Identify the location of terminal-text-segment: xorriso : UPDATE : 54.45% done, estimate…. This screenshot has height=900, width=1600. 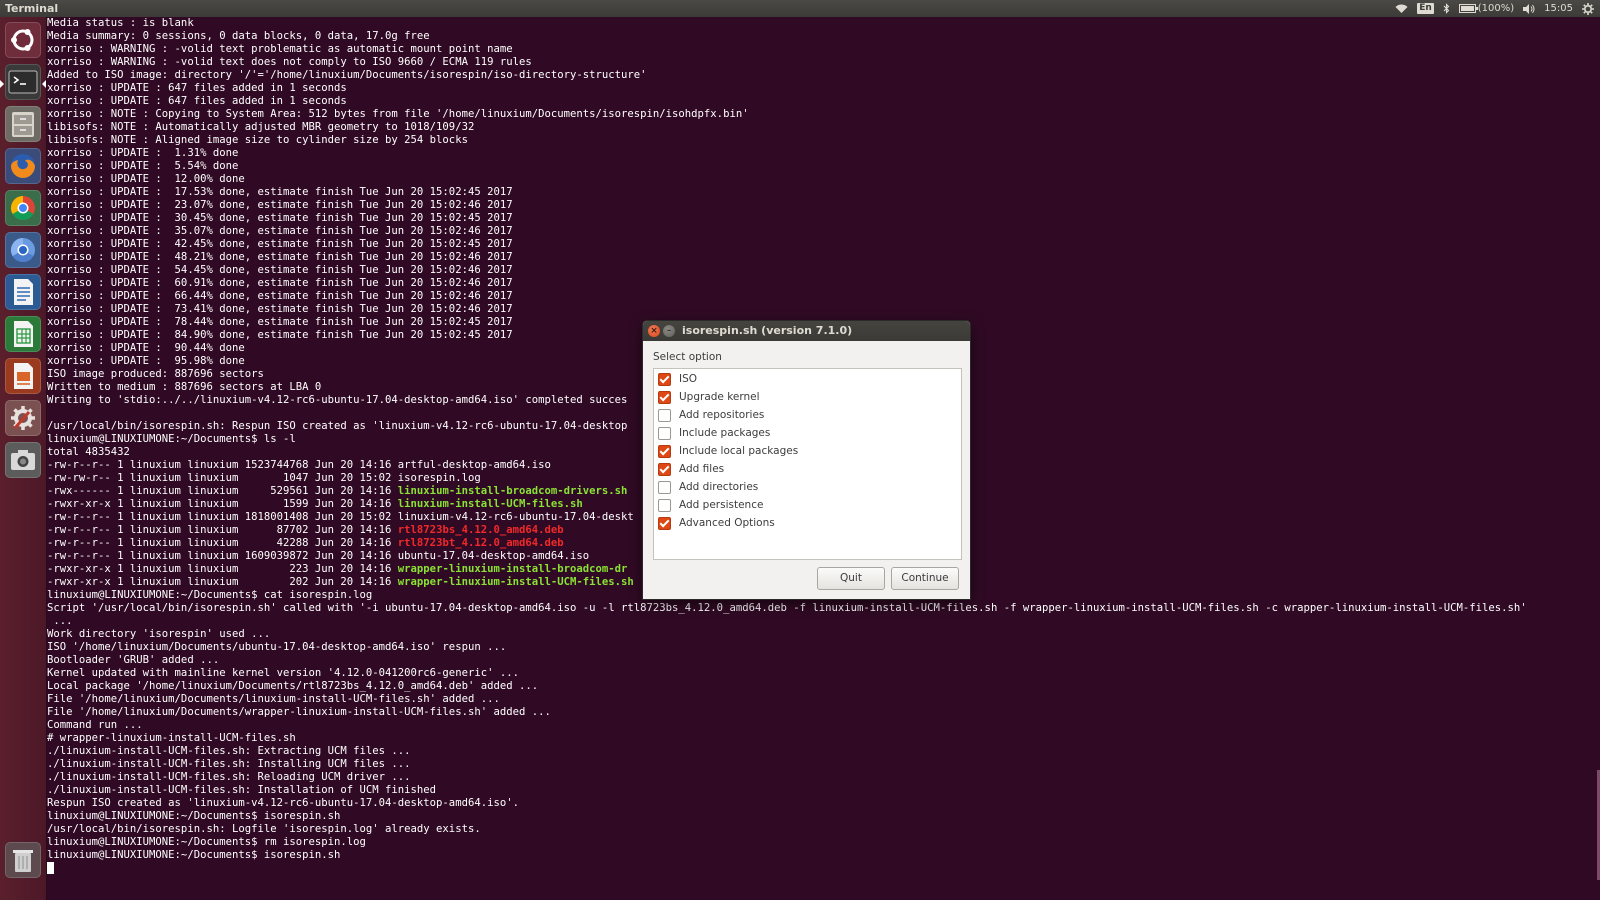
(280, 270).